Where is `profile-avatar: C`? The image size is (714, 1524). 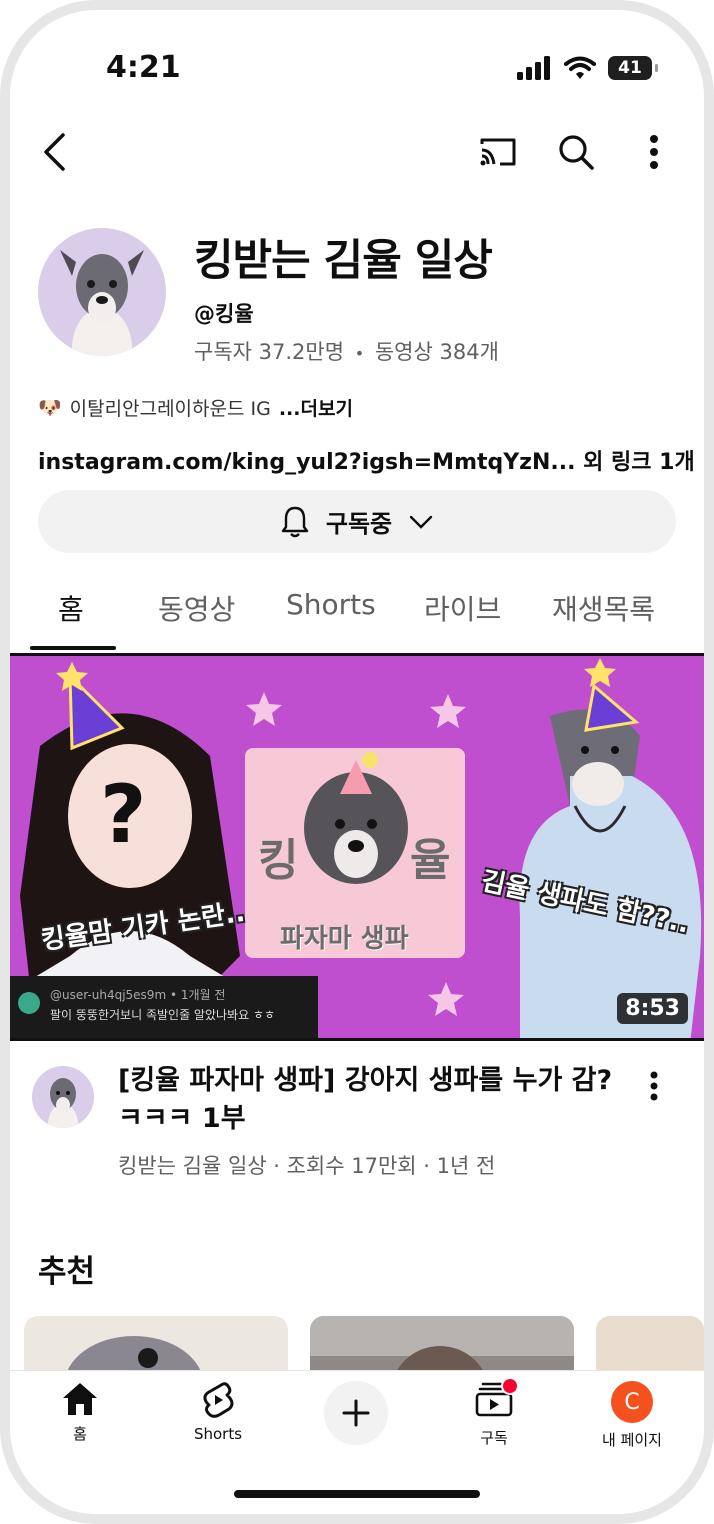
profile-avatar: C is located at coordinates (632, 1402).